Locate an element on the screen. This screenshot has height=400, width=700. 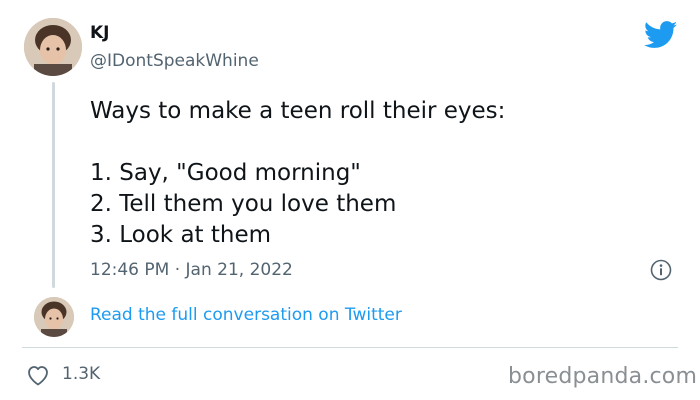
tweet-line is located at coordinates (370, 142).